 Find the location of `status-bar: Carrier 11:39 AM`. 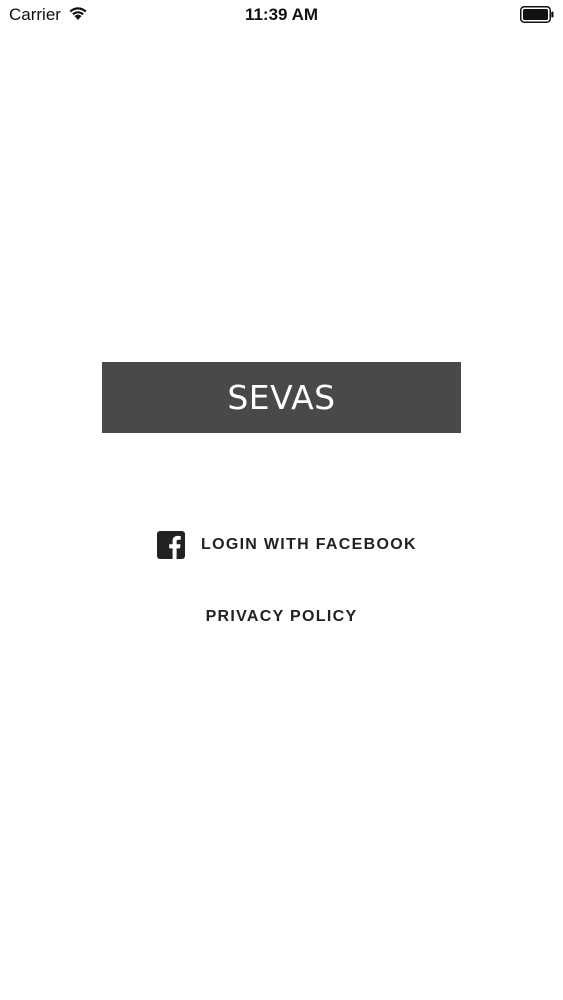

status-bar: Carrier 11:39 AM is located at coordinates (281, 15).